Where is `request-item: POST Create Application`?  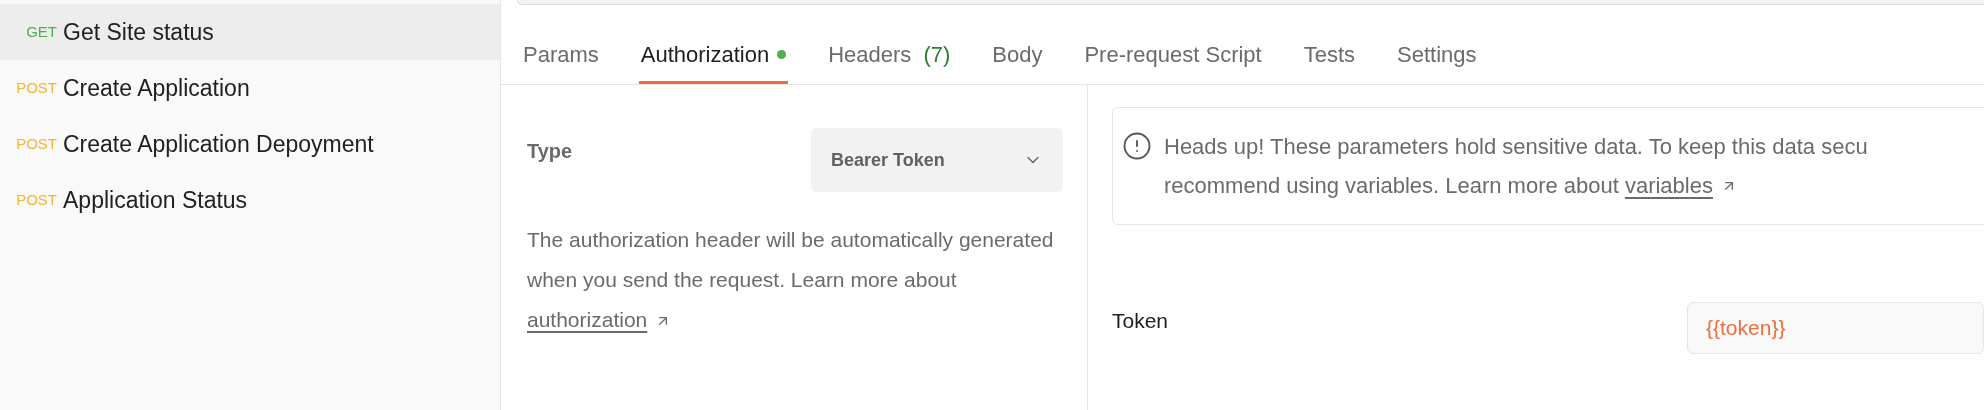 request-item: POST Create Application is located at coordinates (250, 88).